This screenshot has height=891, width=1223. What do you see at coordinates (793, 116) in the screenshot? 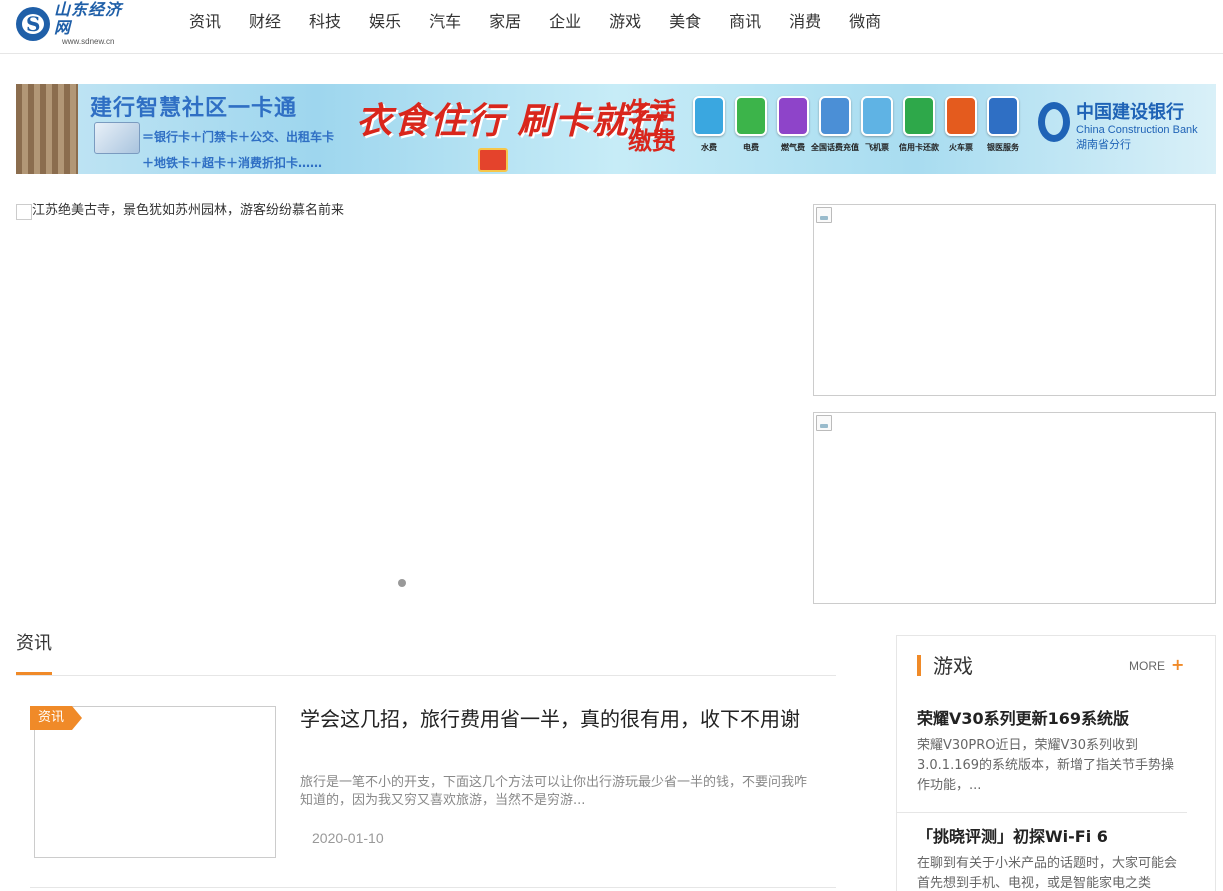
I see `flame-icon` at bounding box center [793, 116].